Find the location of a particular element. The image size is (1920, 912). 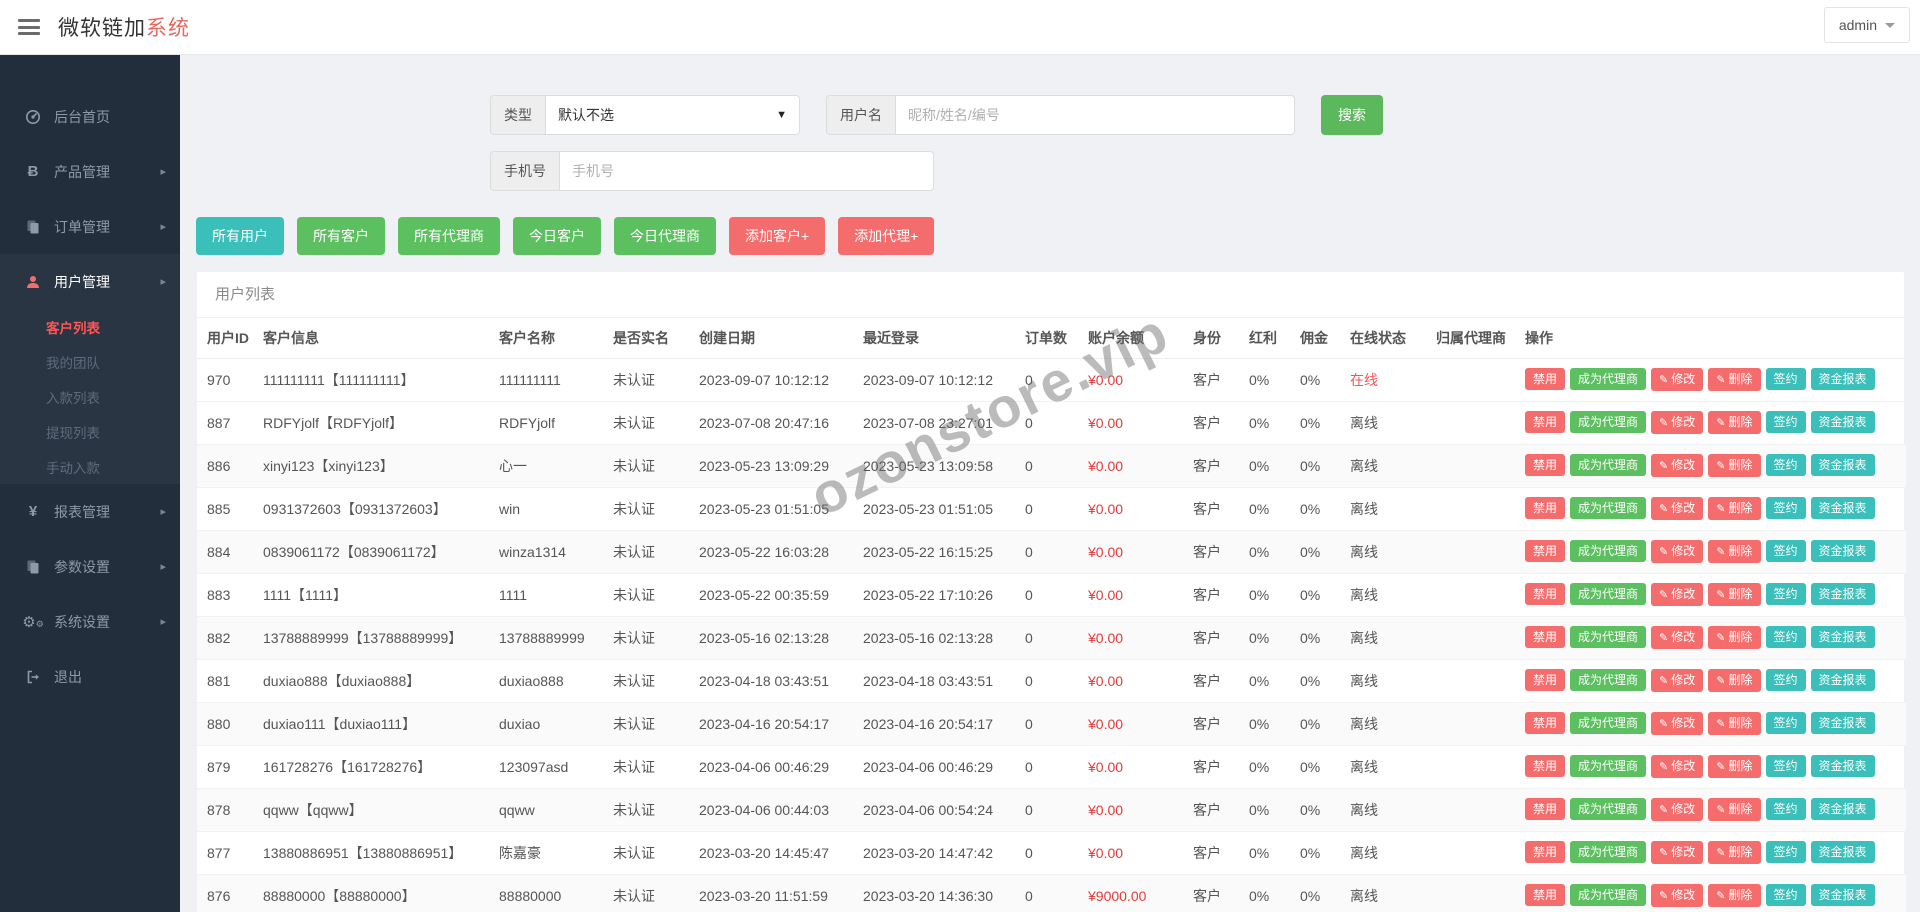

toolbar-button: 添加代理+ is located at coordinates (886, 236).